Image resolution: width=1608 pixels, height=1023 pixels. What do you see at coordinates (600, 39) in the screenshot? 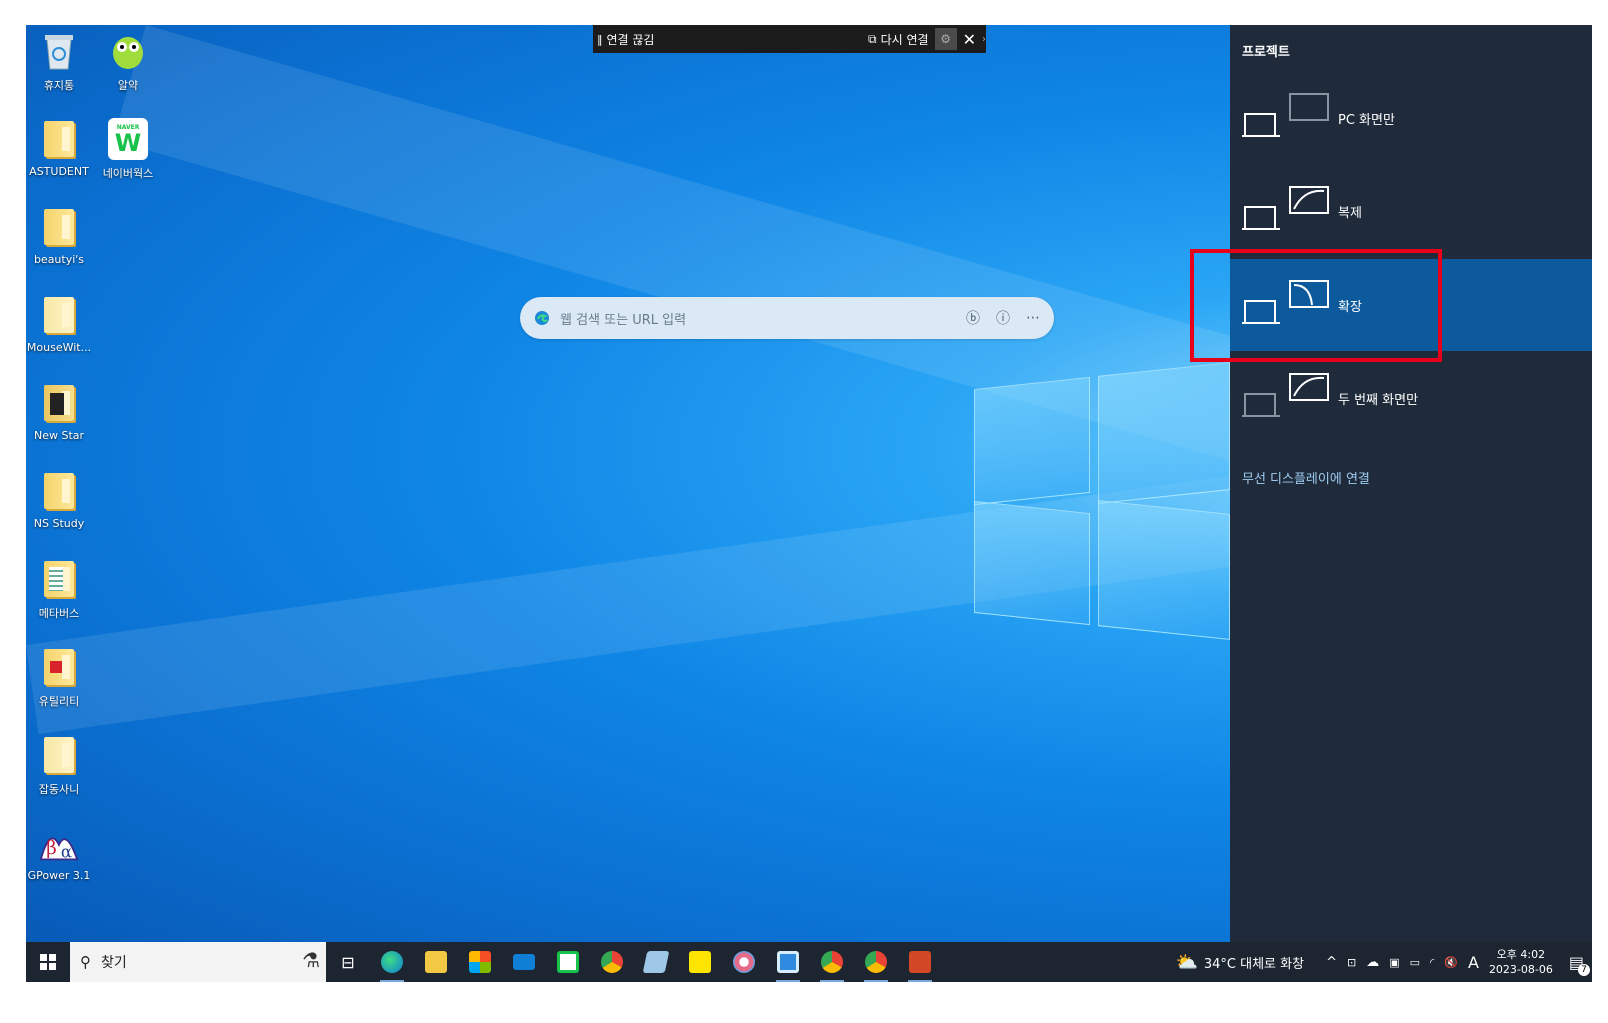
I see `pin-icon: ‖` at bounding box center [600, 39].